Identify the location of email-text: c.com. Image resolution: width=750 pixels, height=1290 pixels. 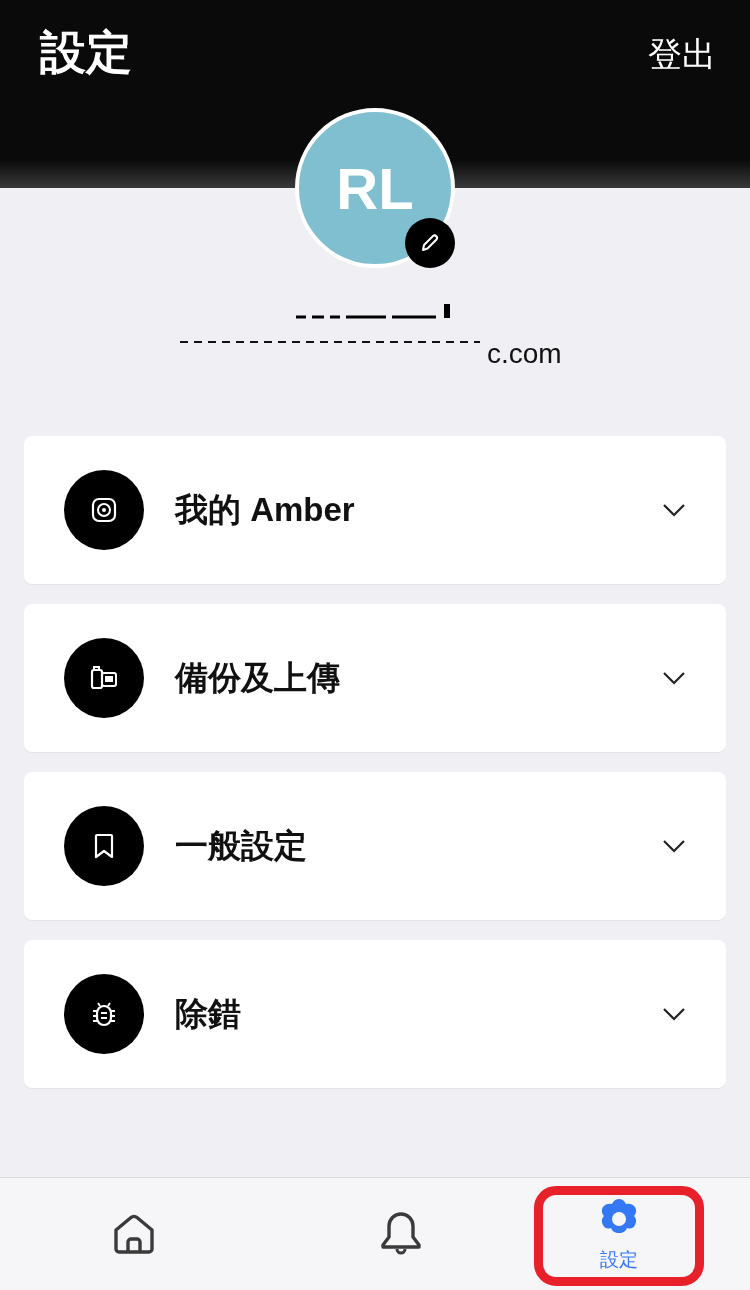
(524, 354).